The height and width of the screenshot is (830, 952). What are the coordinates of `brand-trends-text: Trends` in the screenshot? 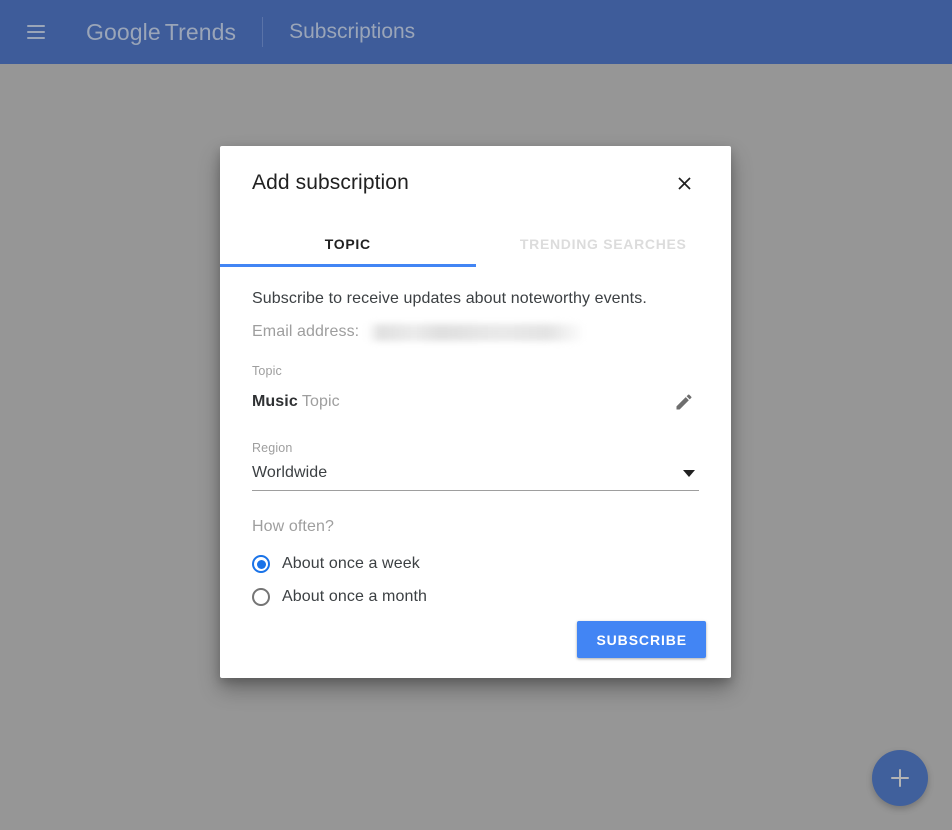 It's located at (200, 31).